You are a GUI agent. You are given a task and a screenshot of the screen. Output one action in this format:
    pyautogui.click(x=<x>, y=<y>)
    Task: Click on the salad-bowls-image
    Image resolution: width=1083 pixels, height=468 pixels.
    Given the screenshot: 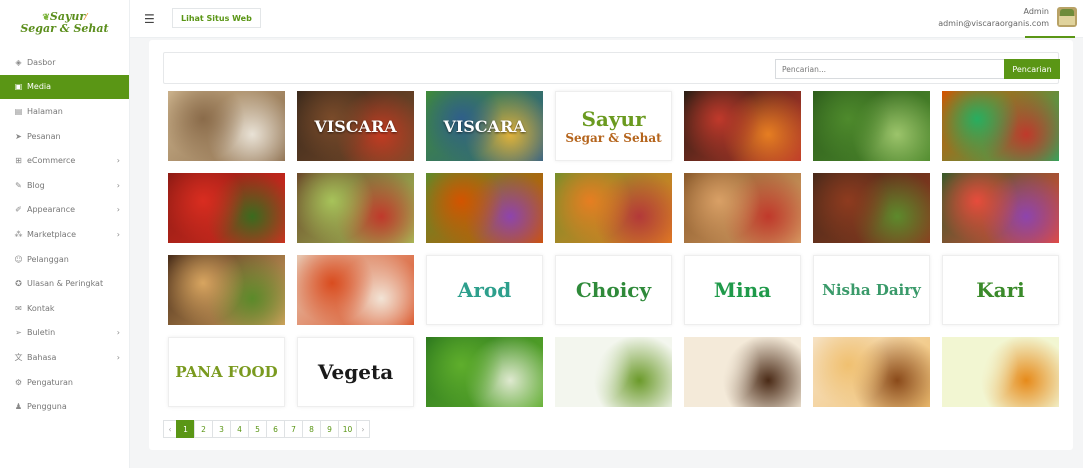 What is the action you would take?
    pyautogui.click(x=484, y=208)
    